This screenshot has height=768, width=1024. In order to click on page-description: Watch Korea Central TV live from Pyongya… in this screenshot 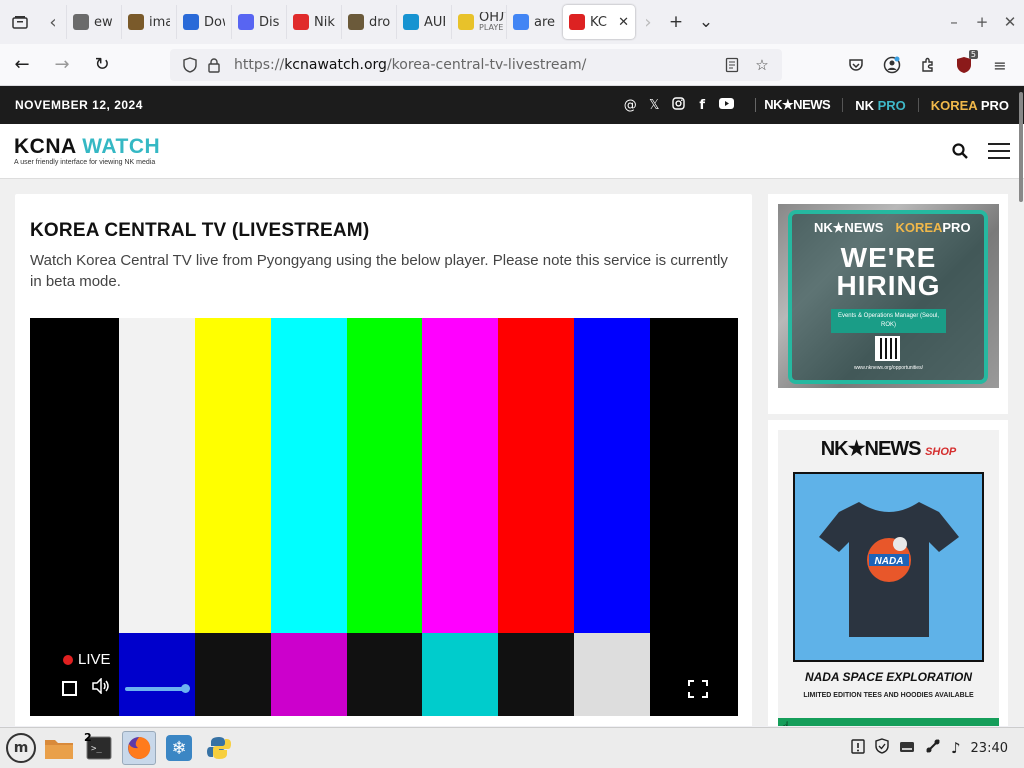, I will do `click(379, 271)`.